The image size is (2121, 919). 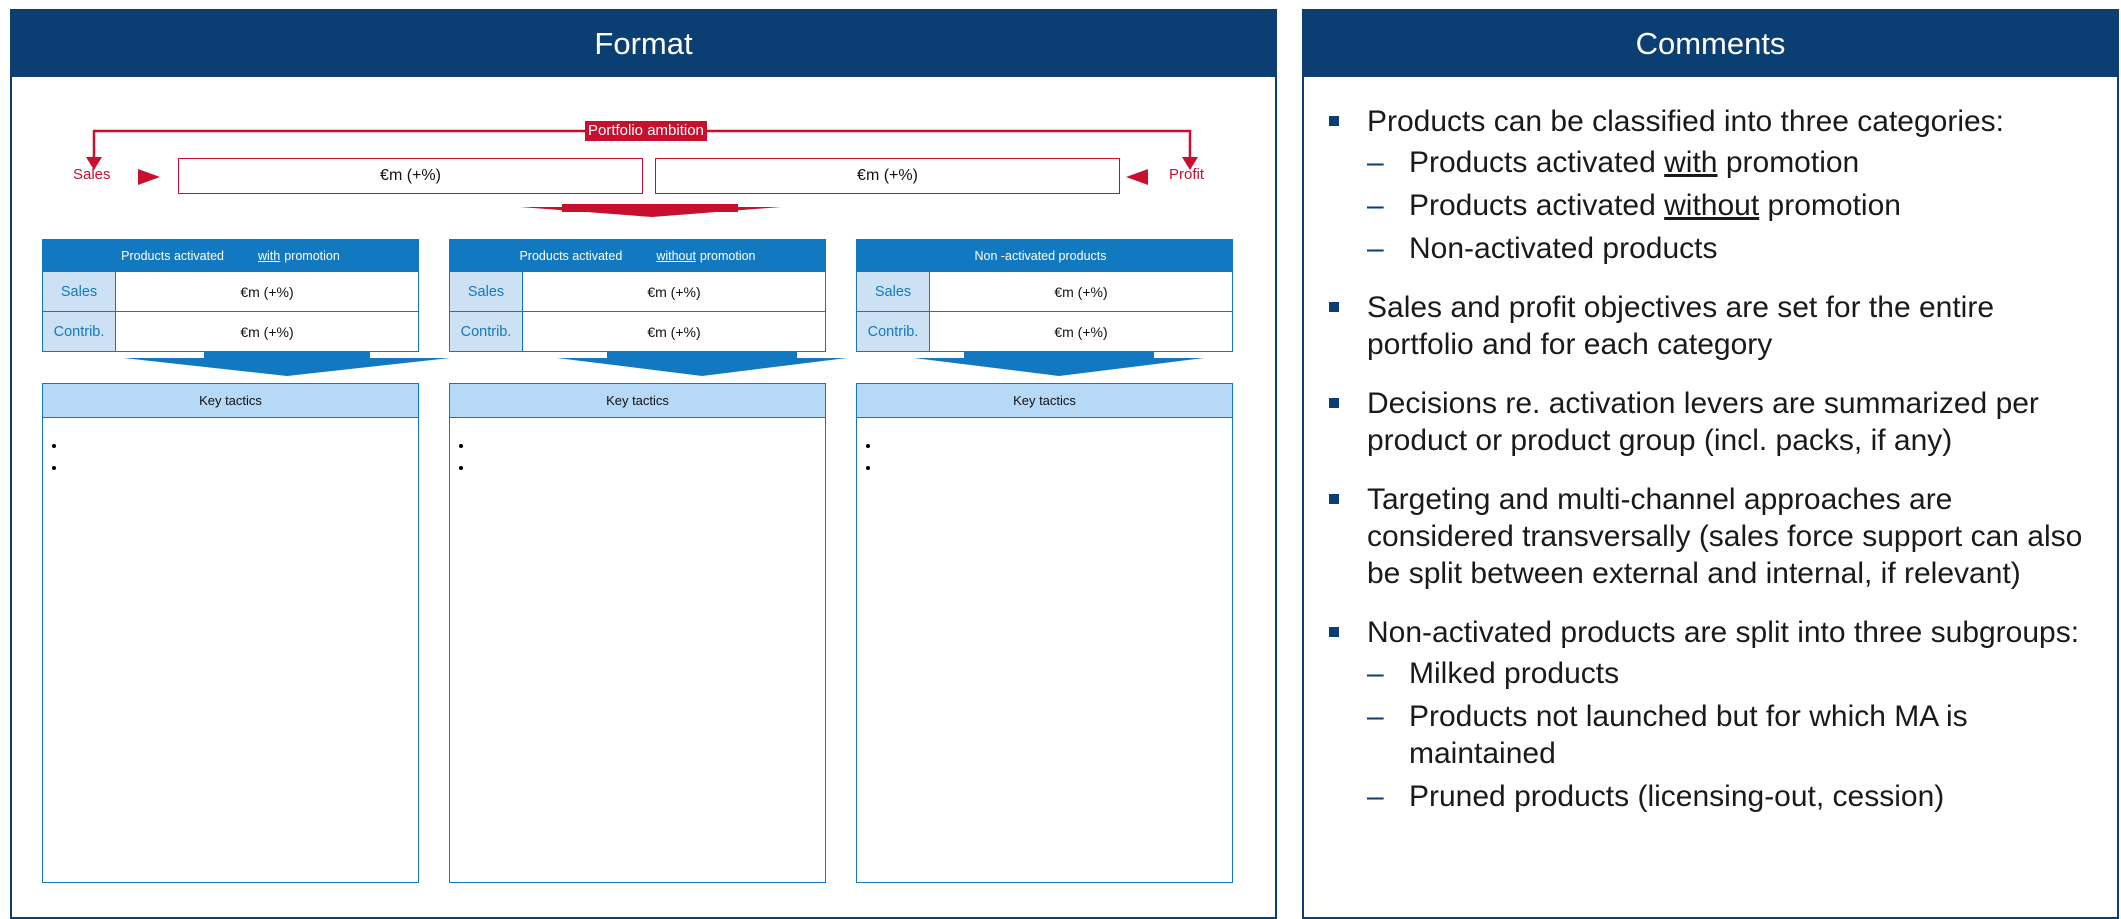 I want to click on sales-right-arrowhead, so click(x=149, y=177).